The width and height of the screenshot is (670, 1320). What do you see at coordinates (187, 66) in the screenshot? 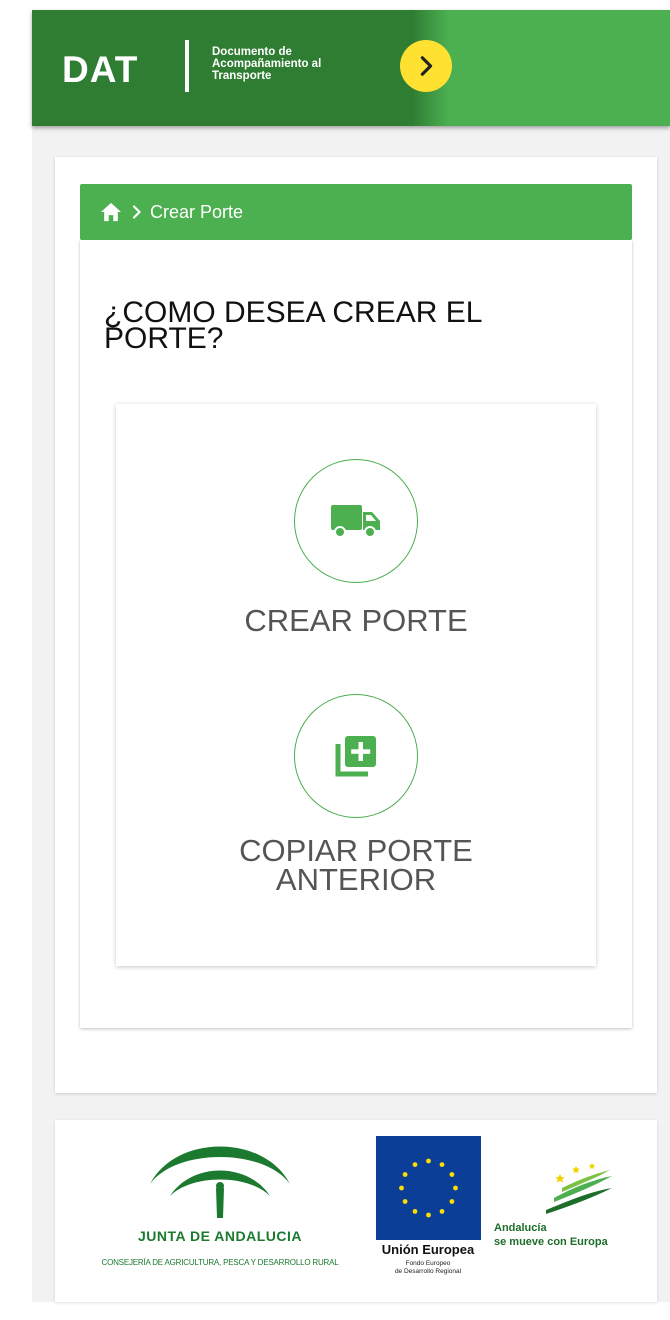
I see `logo-divider` at bounding box center [187, 66].